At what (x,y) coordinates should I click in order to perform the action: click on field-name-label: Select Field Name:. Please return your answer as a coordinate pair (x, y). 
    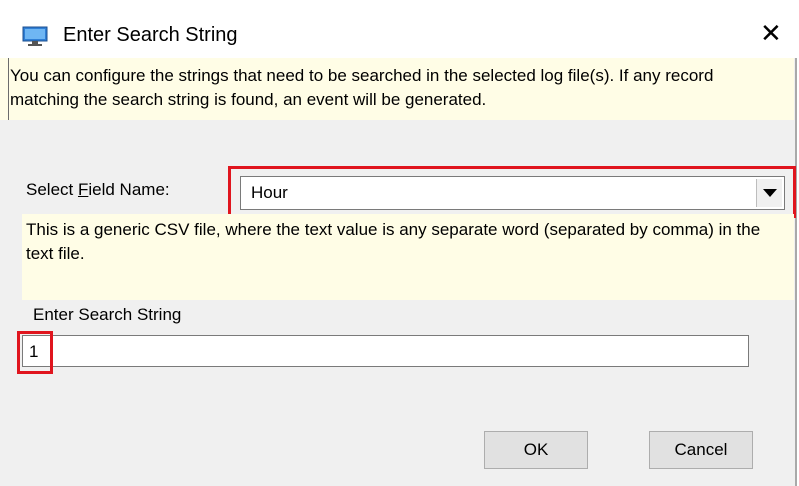
    Looking at the image, I should click on (98, 190).